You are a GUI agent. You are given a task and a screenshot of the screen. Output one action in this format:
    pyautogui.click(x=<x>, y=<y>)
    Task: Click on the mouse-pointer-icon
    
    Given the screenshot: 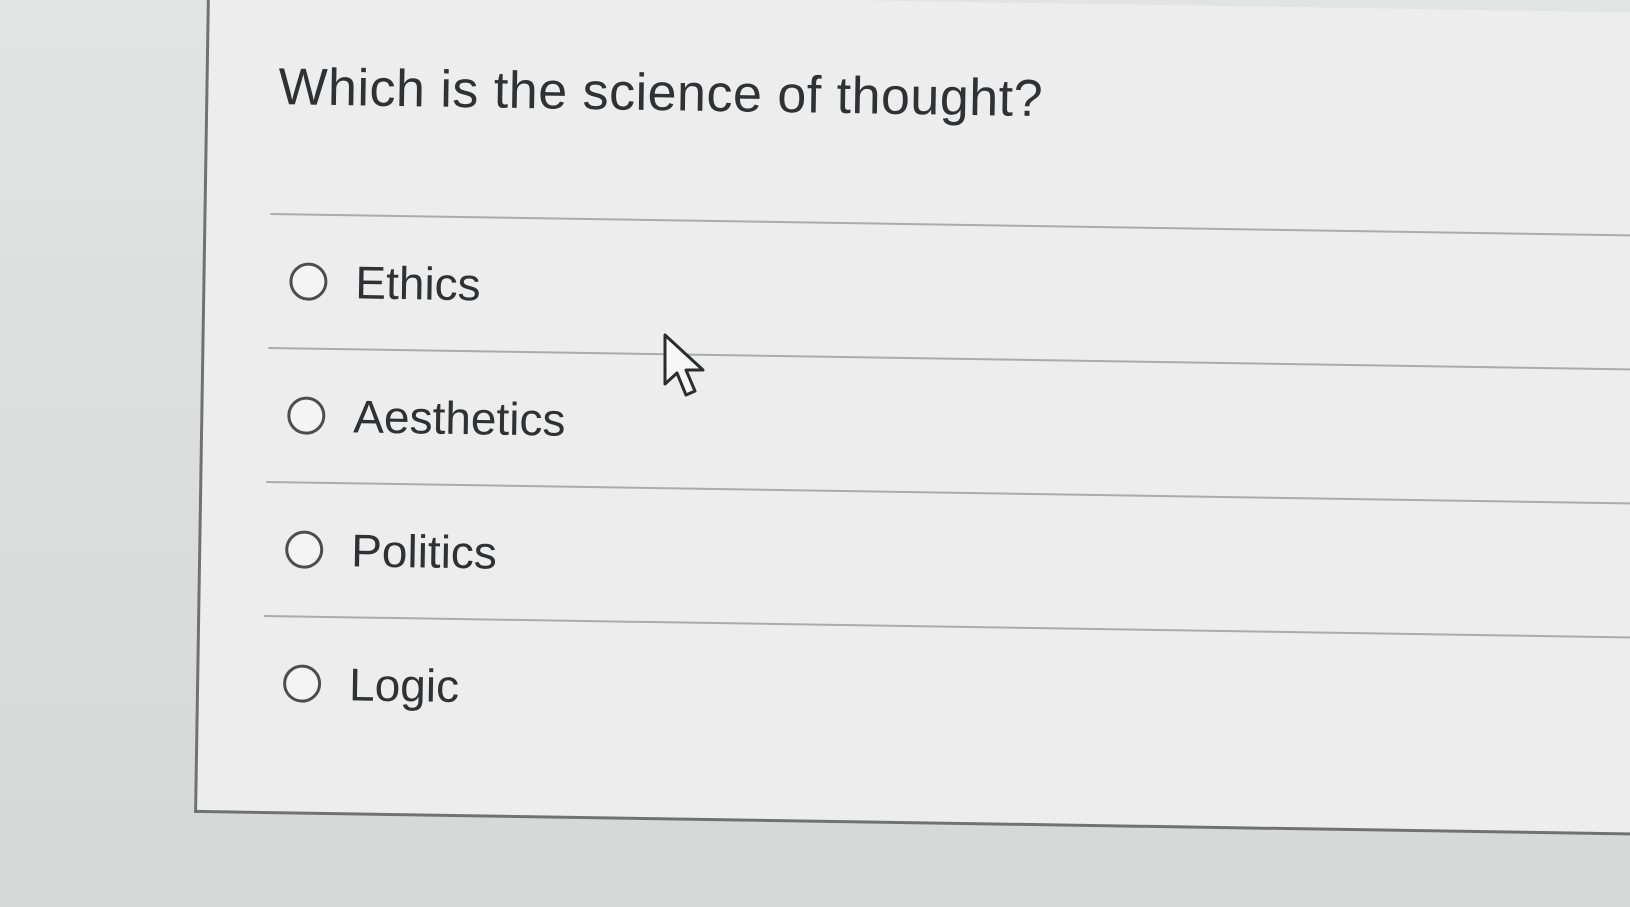 What is the action you would take?
    pyautogui.click(x=684, y=365)
    